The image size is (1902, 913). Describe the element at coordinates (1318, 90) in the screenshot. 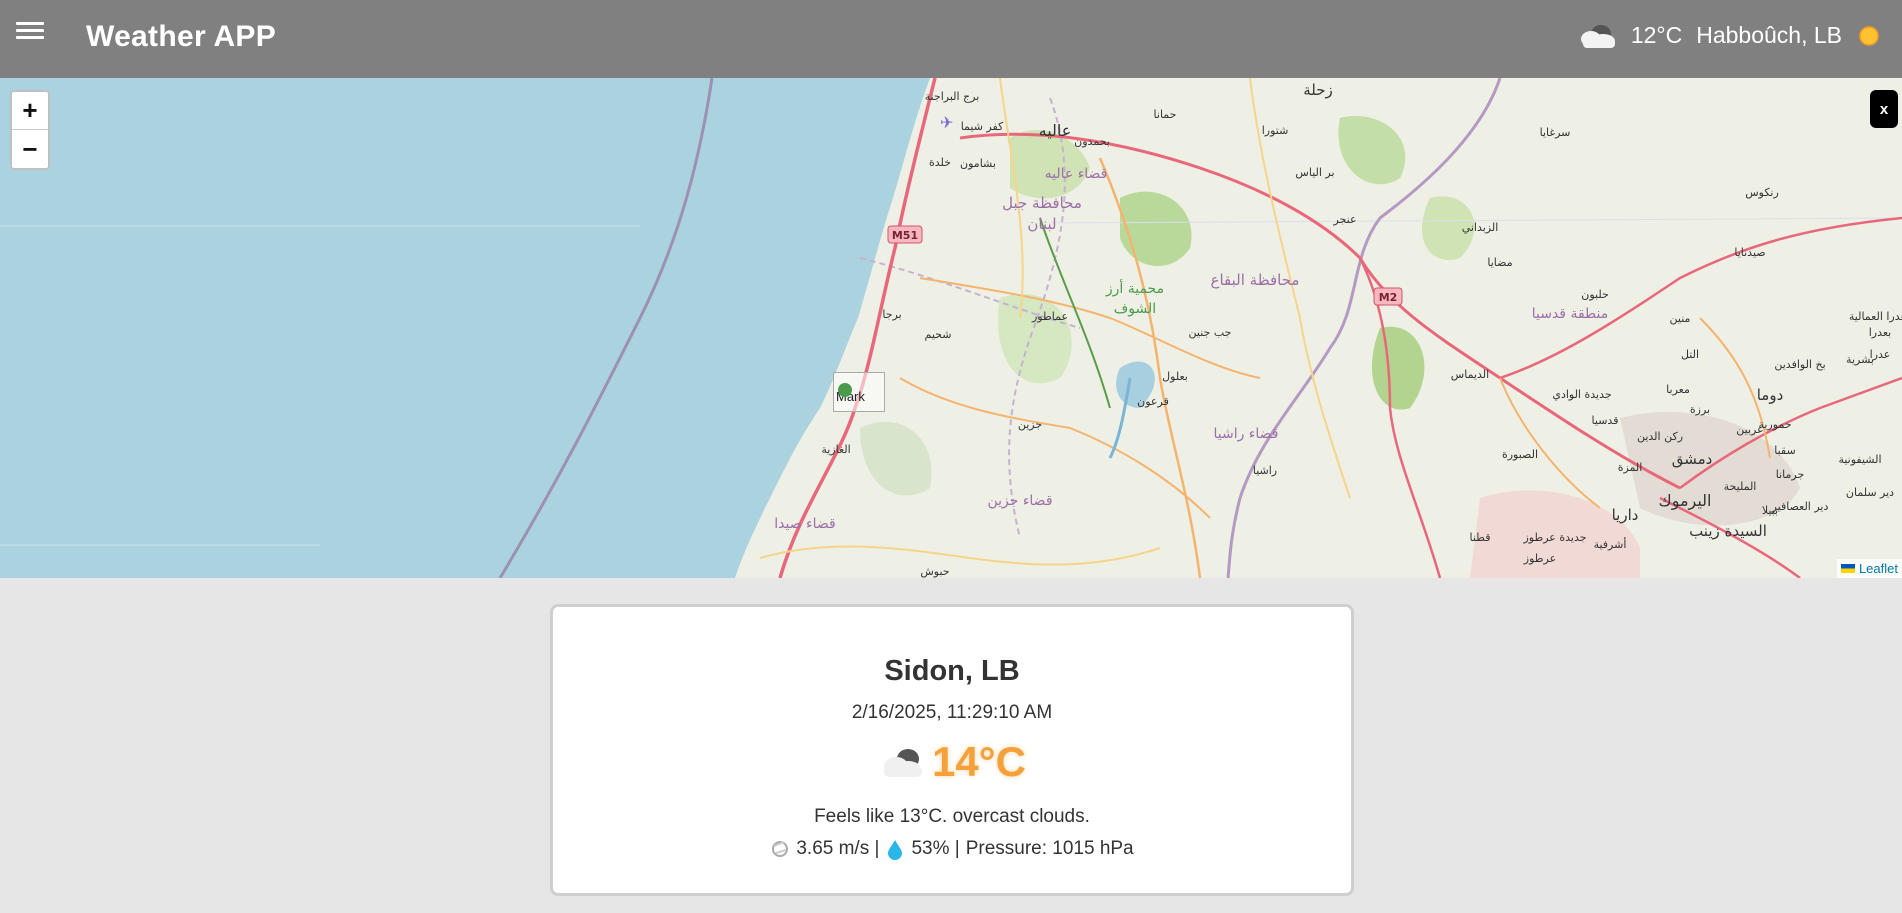

I see `svg-text: زحلة` at that location.